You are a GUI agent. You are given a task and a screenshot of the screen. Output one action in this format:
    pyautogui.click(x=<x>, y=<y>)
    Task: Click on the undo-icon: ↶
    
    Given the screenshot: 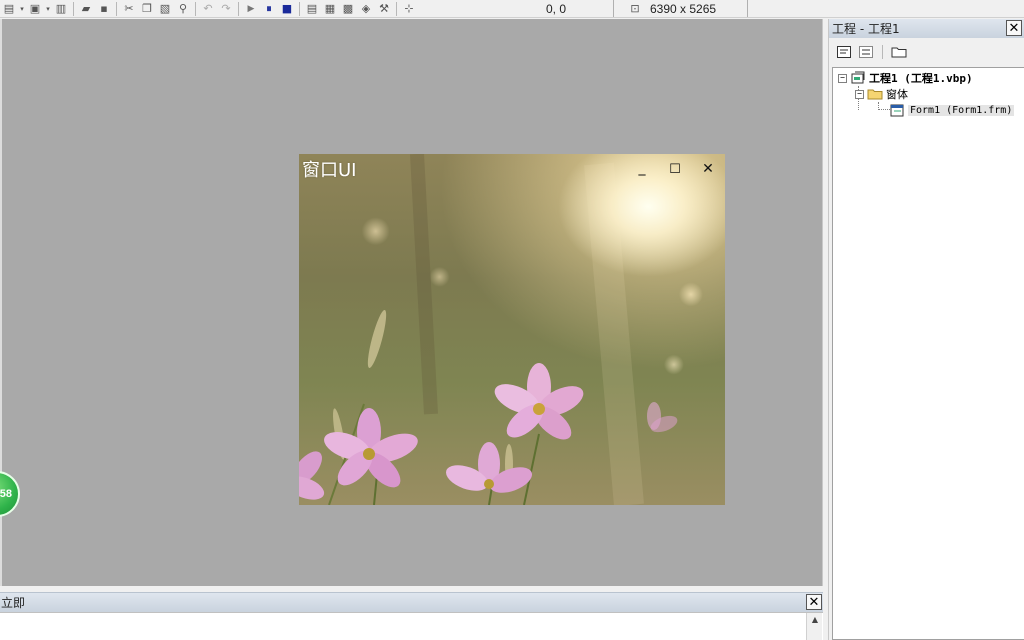 What is the action you would take?
    pyautogui.click(x=208, y=9)
    